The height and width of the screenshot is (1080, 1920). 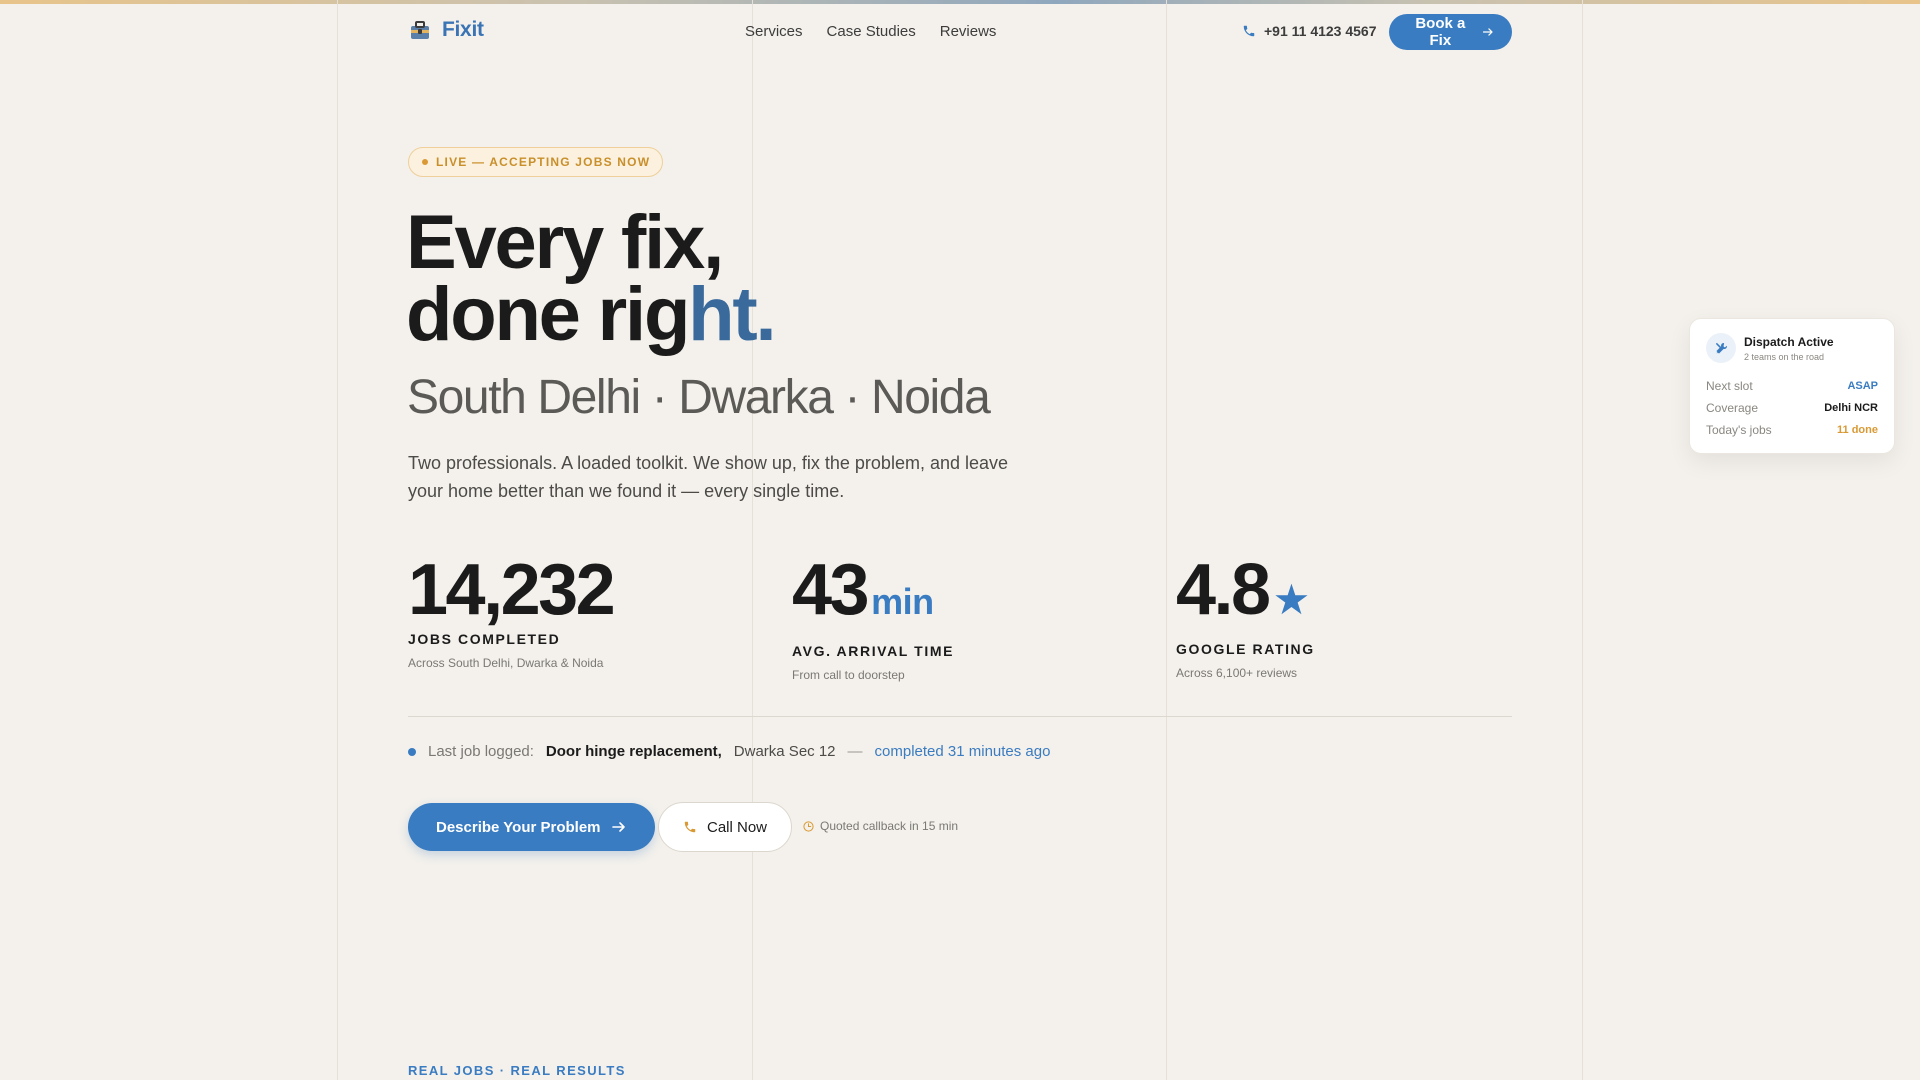 I want to click on ticker-dot-icon, so click(x=412, y=751).